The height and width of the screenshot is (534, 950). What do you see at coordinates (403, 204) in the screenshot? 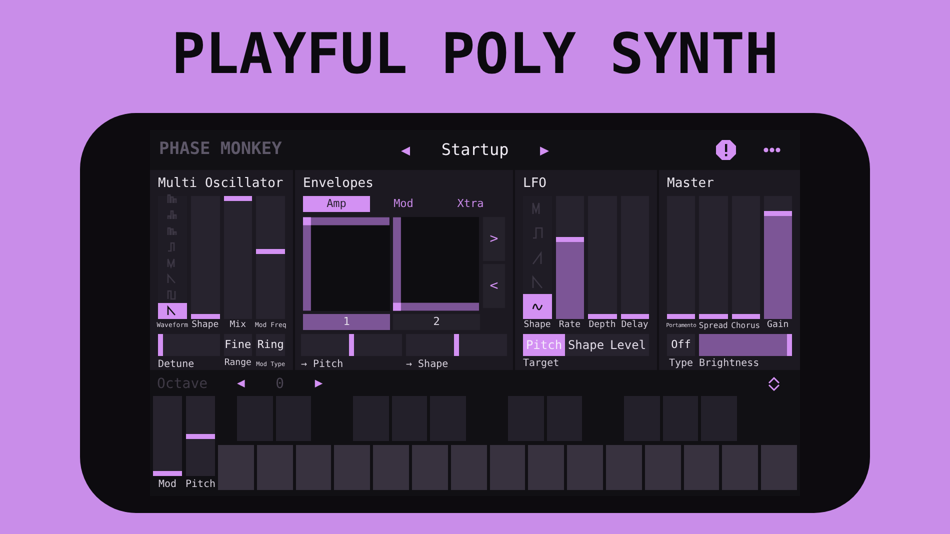
I see `envelope-tab: Mod` at bounding box center [403, 204].